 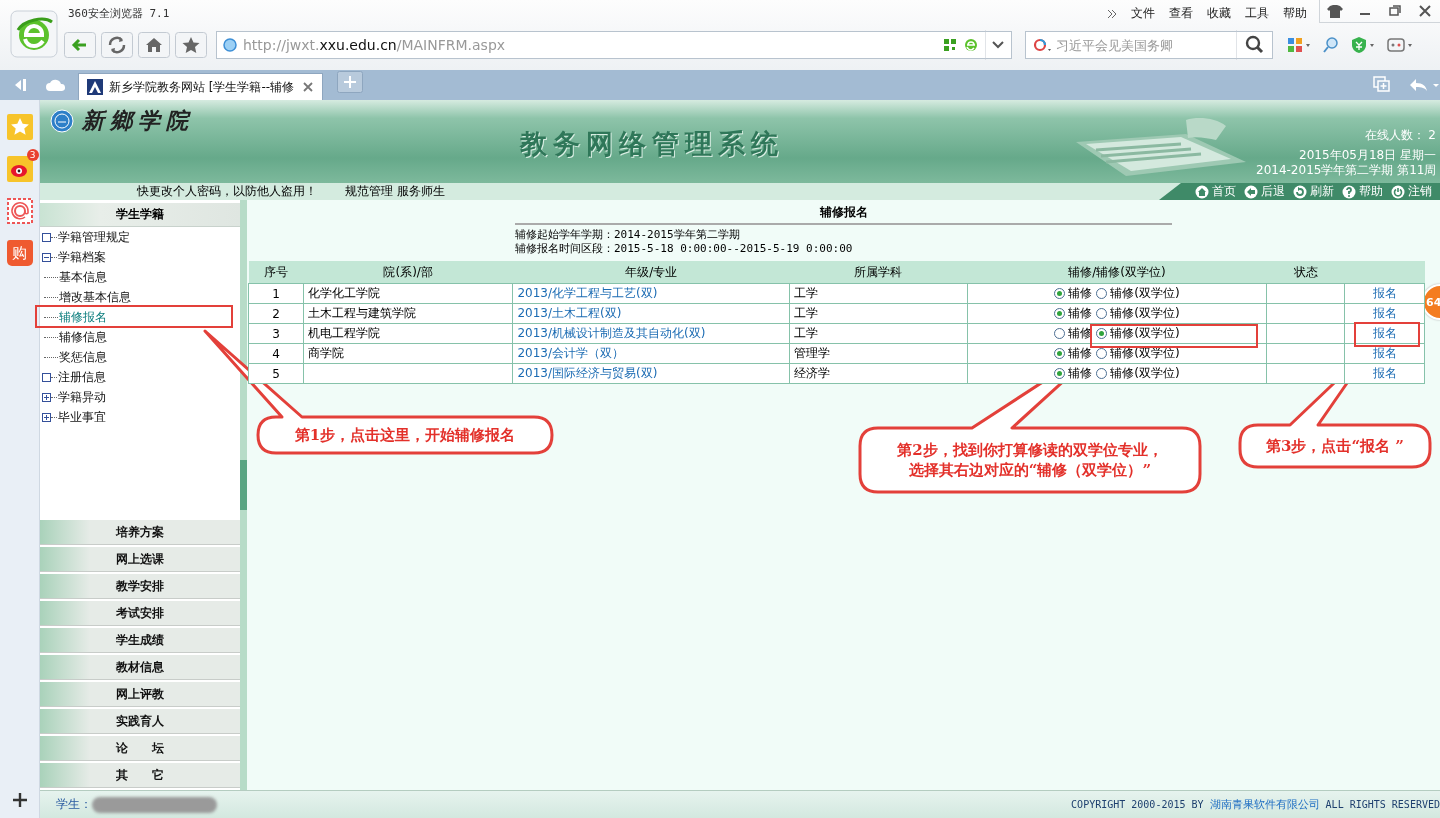 I want to click on nav-link: 注销, so click(x=1411, y=191).